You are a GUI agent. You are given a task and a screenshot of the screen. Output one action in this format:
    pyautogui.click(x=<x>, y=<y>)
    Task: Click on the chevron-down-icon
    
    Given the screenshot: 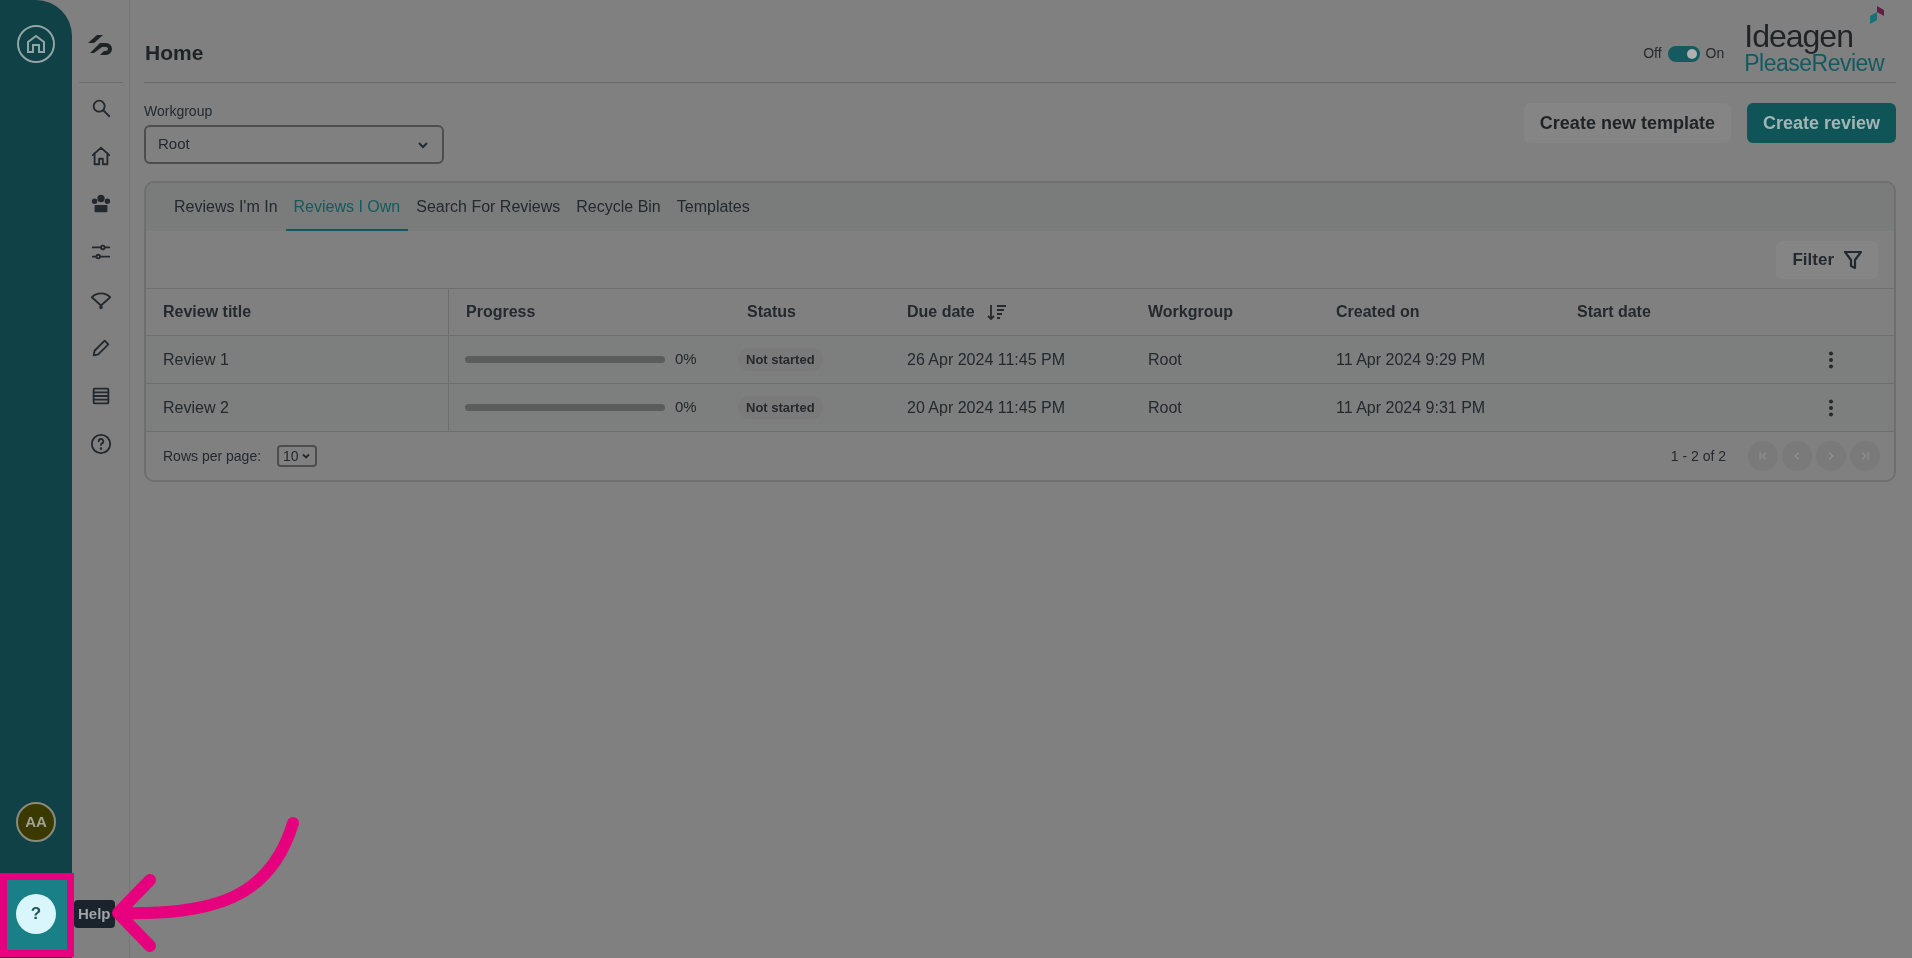 What is the action you would take?
    pyautogui.click(x=305, y=456)
    